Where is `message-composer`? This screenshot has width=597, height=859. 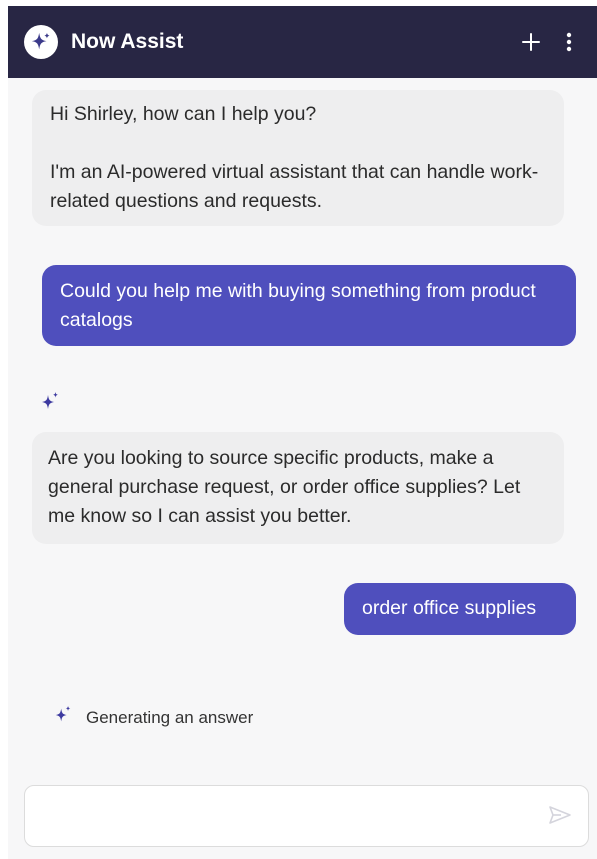 message-composer is located at coordinates (306, 816).